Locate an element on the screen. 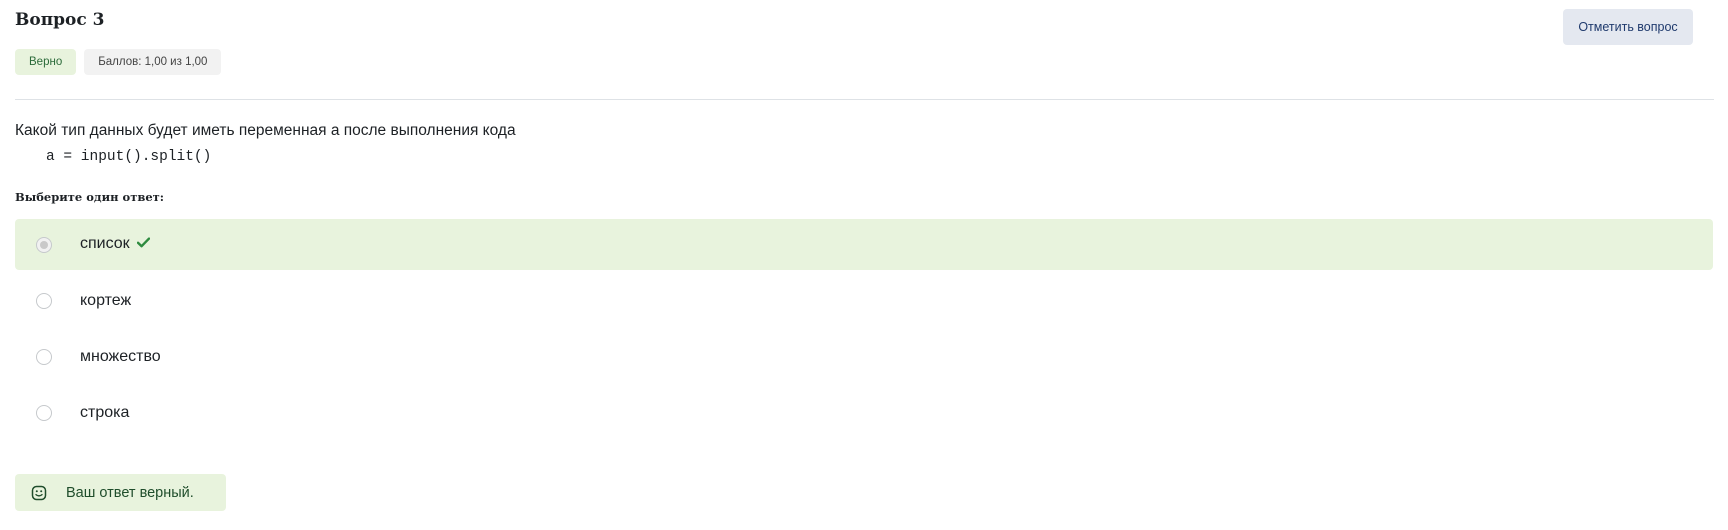 The width and height of the screenshot is (1728, 530). status-badge: Верно is located at coordinates (46, 62).